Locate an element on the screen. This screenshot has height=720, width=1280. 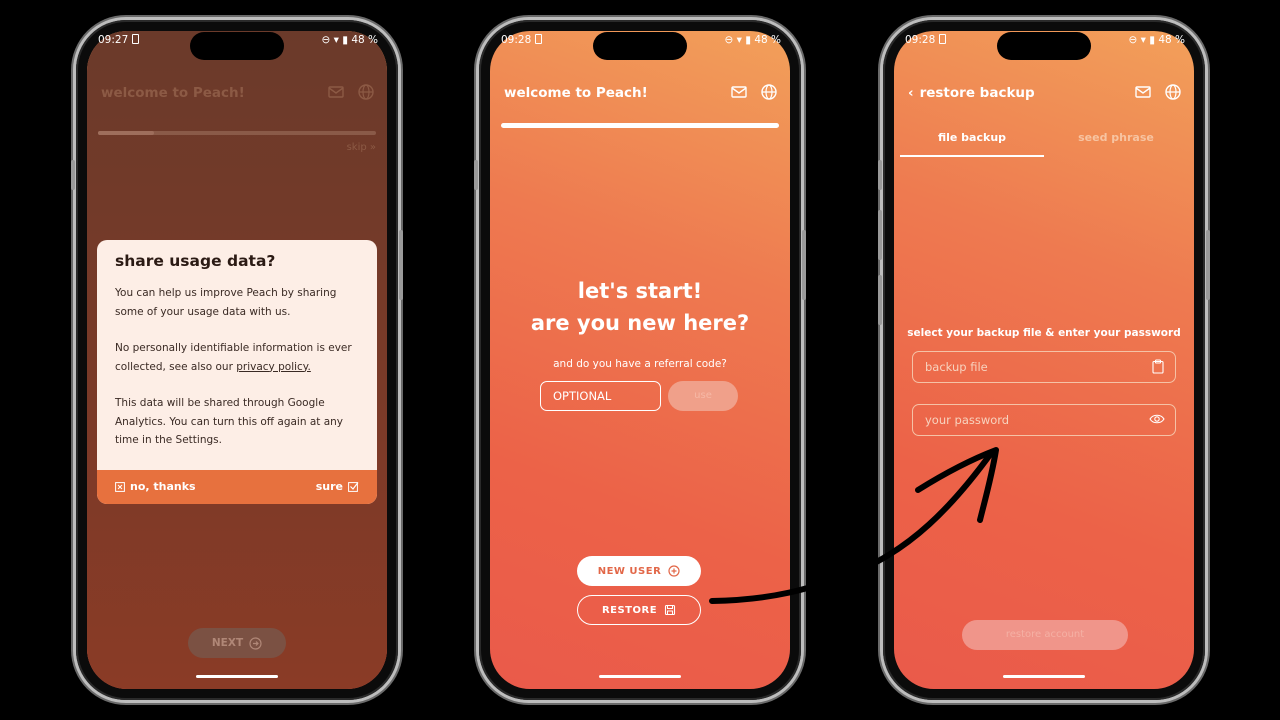
next-label: NEXT is located at coordinates (227, 643).